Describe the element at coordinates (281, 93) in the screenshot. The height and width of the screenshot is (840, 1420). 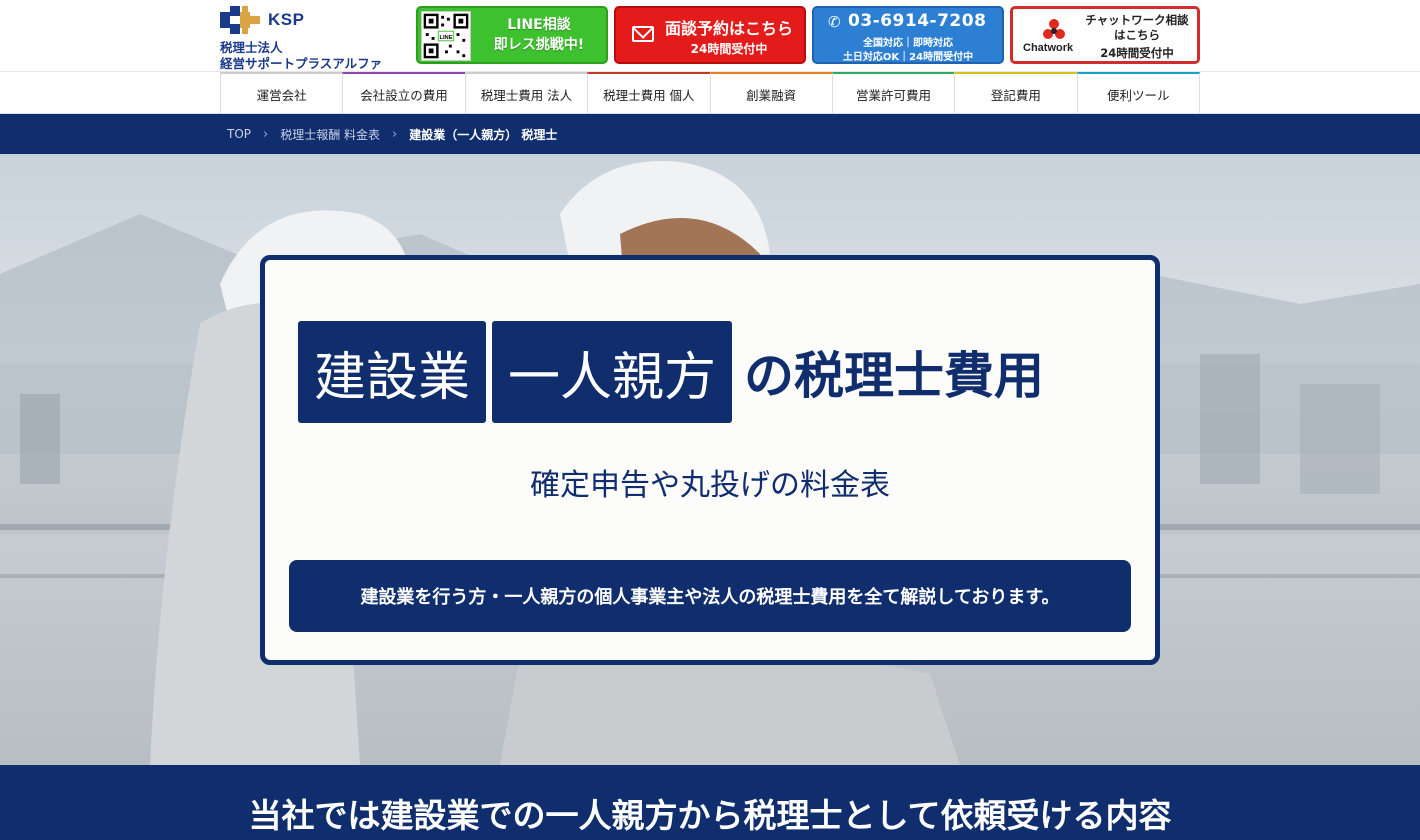
I see `nav-item-company: 運営会社` at that location.